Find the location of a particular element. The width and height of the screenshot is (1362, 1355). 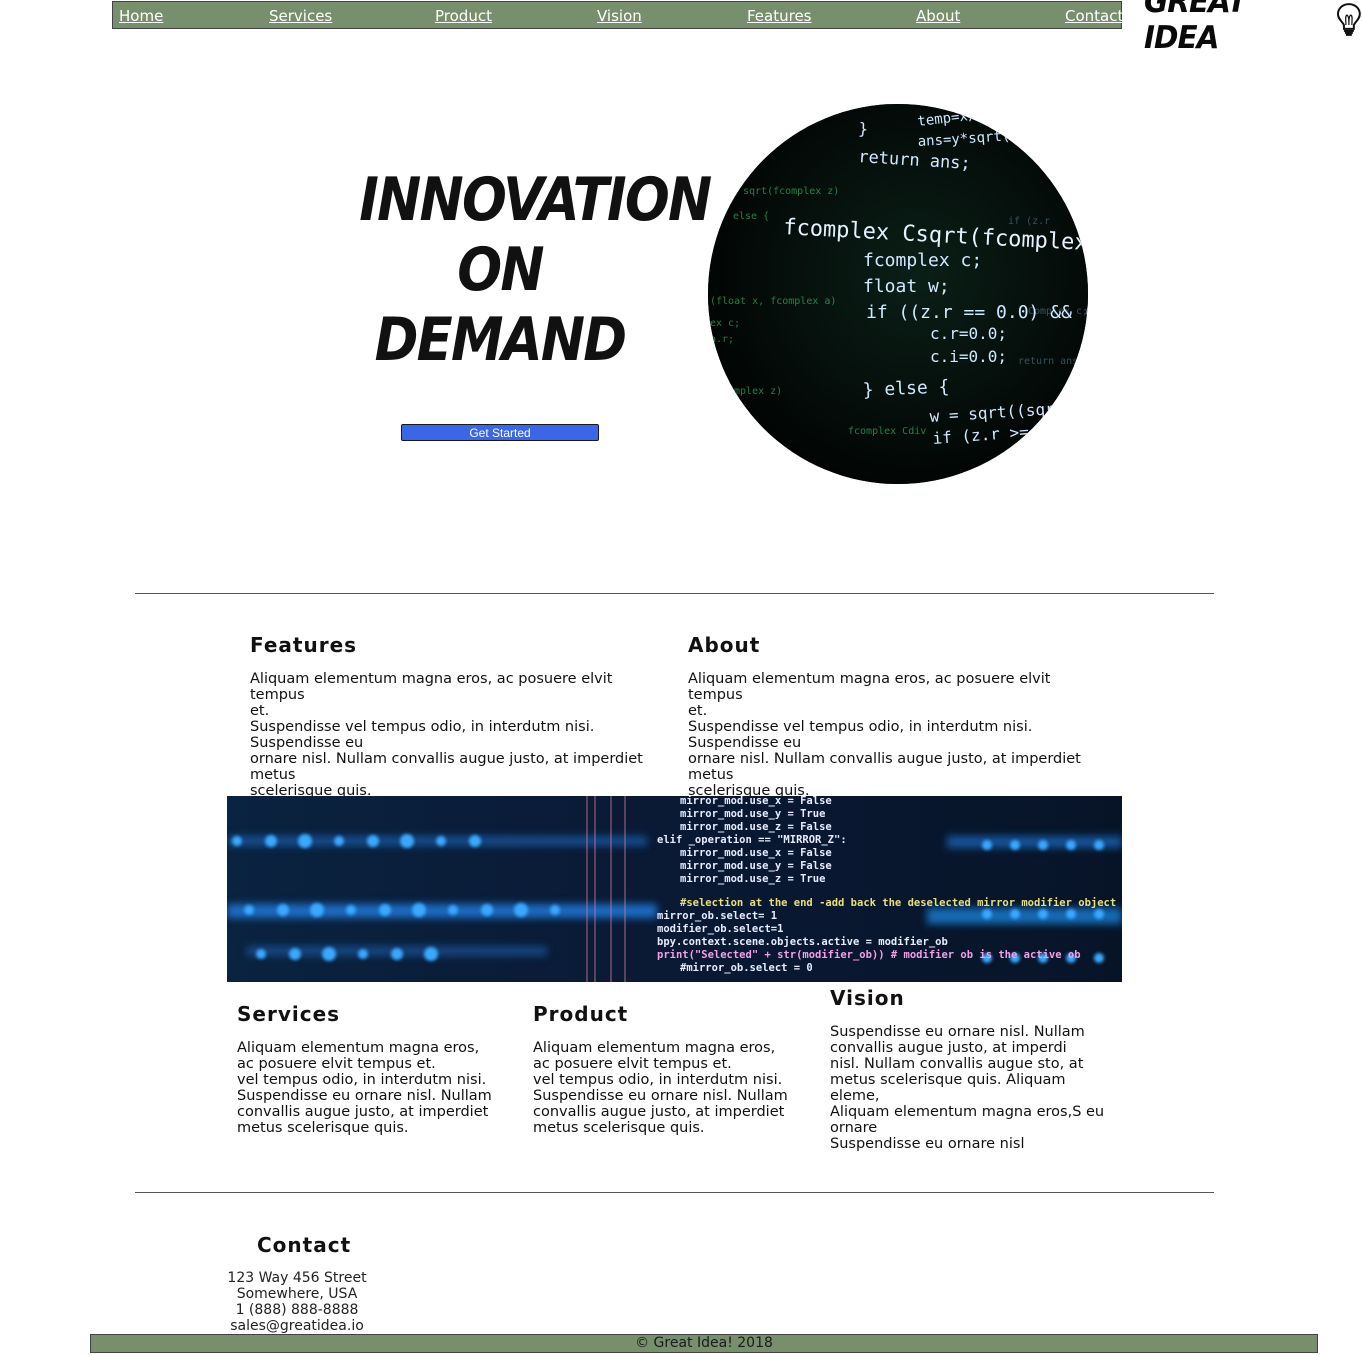

product-line: Suspendisse eu ornare nisl. Nullam is located at coordinates (660, 1096).